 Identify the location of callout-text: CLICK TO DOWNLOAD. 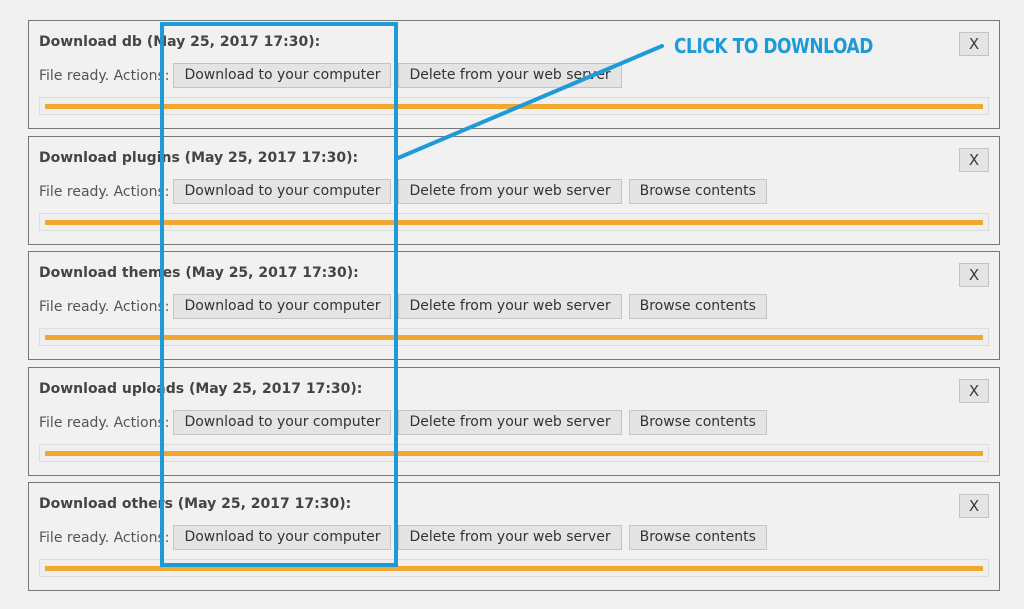
(773, 46).